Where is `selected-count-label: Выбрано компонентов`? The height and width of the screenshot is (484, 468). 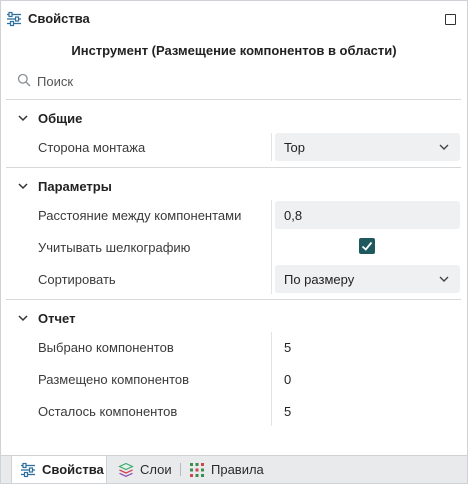 selected-count-label: Выбрано компонентов is located at coordinates (106, 347).